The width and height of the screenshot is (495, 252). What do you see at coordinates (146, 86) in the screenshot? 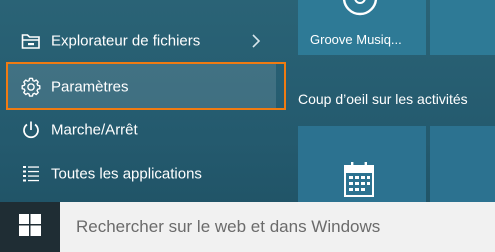
I see `settings-highlight-box` at bounding box center [146, 86].